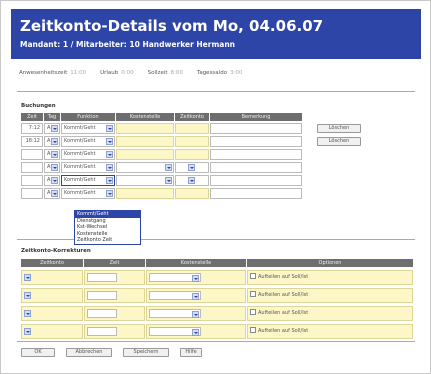  I want to click on aufteilen-label: Aufteilen auf Soll/Ist, so click(283, 312).